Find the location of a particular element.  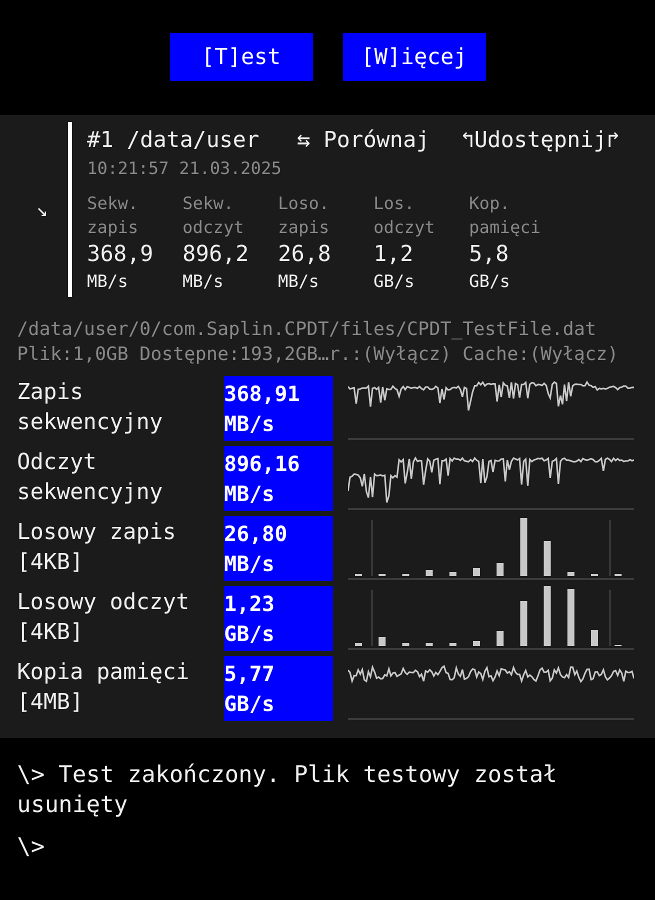

metric-value: 26,8 is located at coordinates (305, 254).